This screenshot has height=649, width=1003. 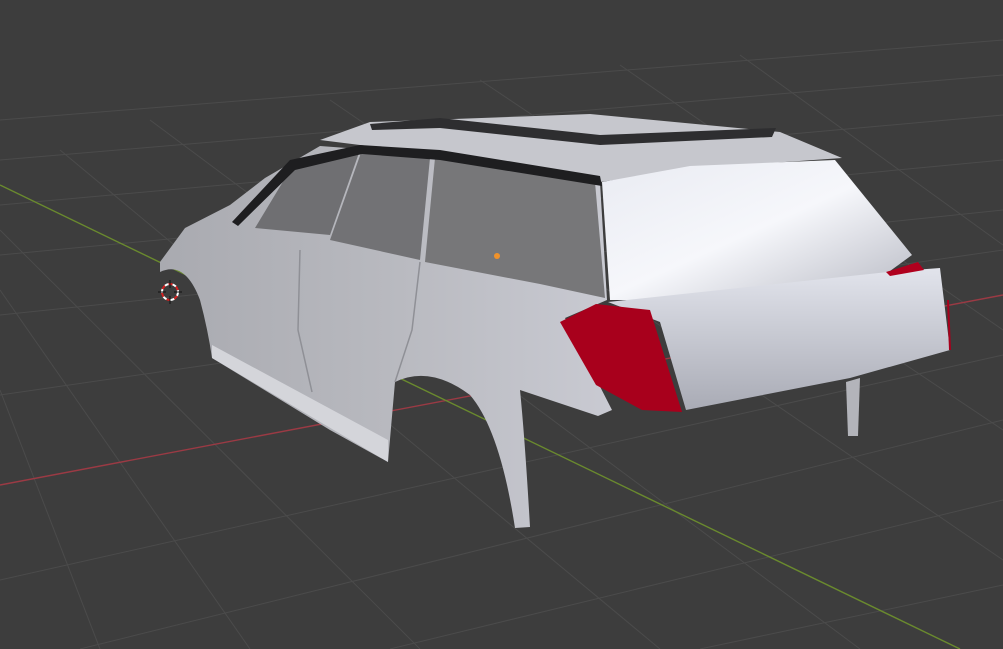 What do you see at coordinates (170, 292) in the screenshot?
I see `3d-cursor-icon` at bounding box center [170, 292].